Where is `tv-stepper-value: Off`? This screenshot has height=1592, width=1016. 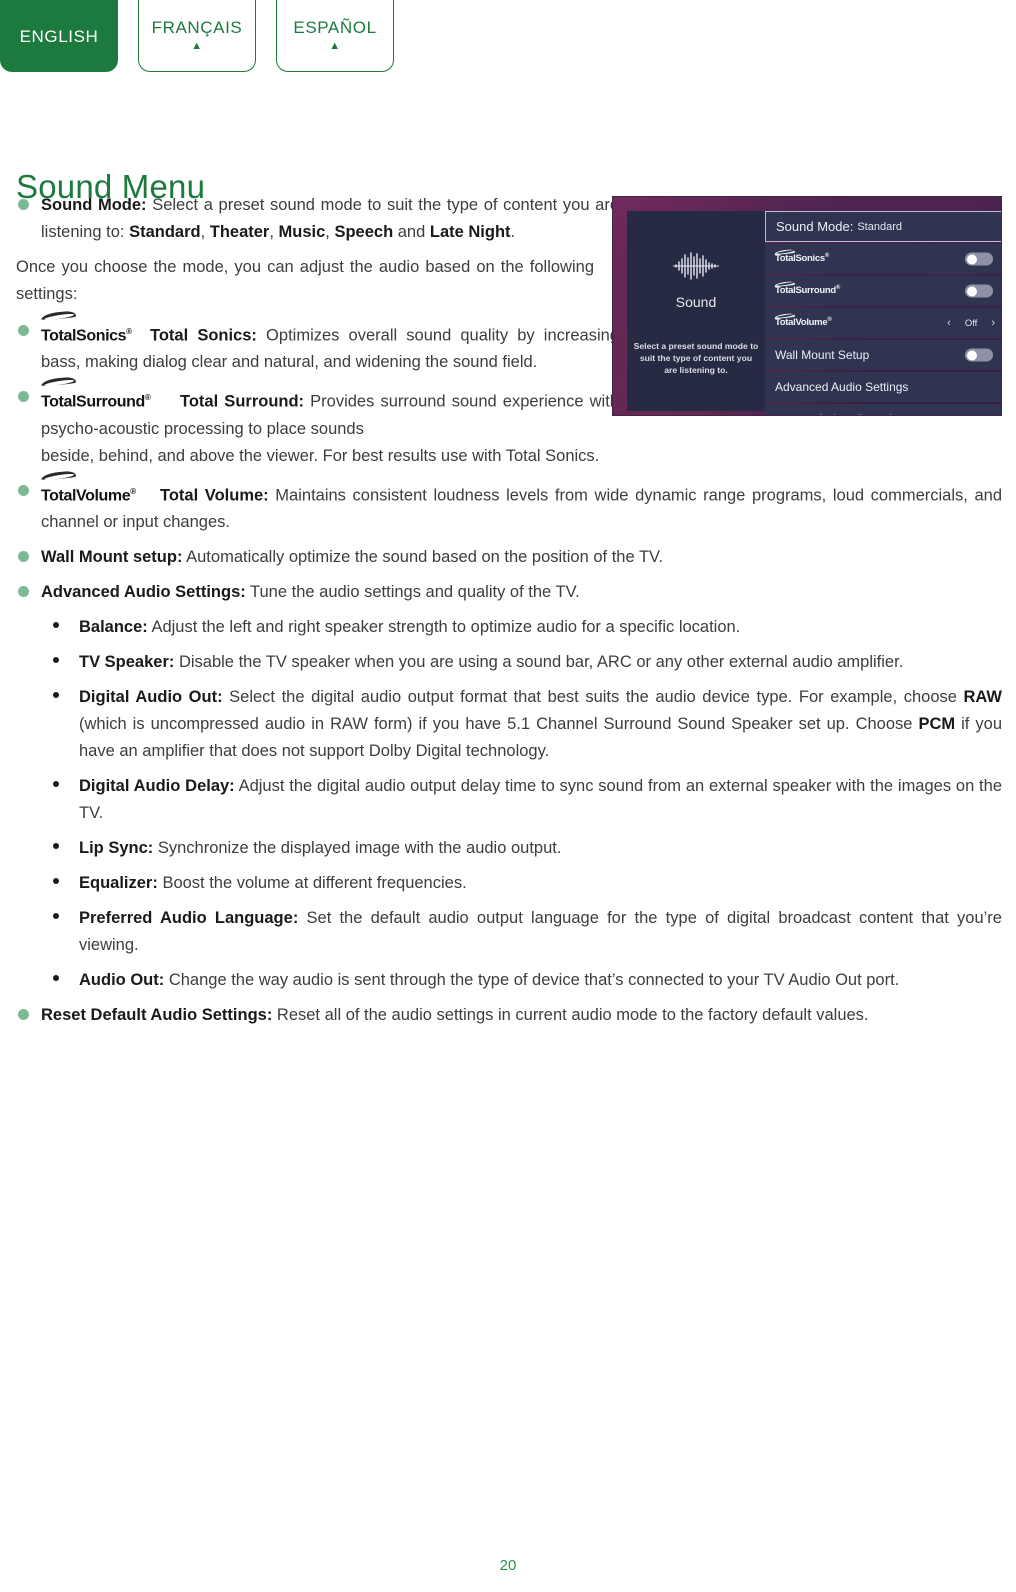
tv-stepper-value: Off is located at coordinates (971, 323).